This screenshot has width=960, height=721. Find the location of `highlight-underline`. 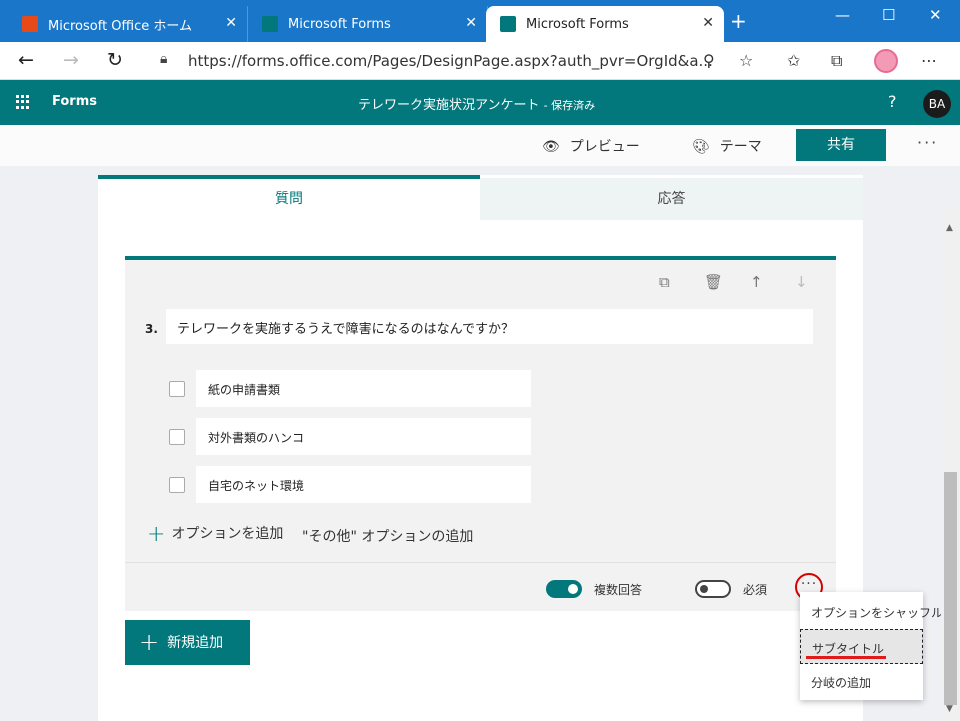

highlight-underline is located at coordinates (846, 657).